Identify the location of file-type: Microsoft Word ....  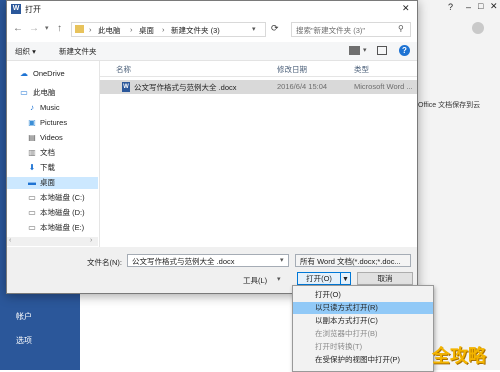
(383, 86).